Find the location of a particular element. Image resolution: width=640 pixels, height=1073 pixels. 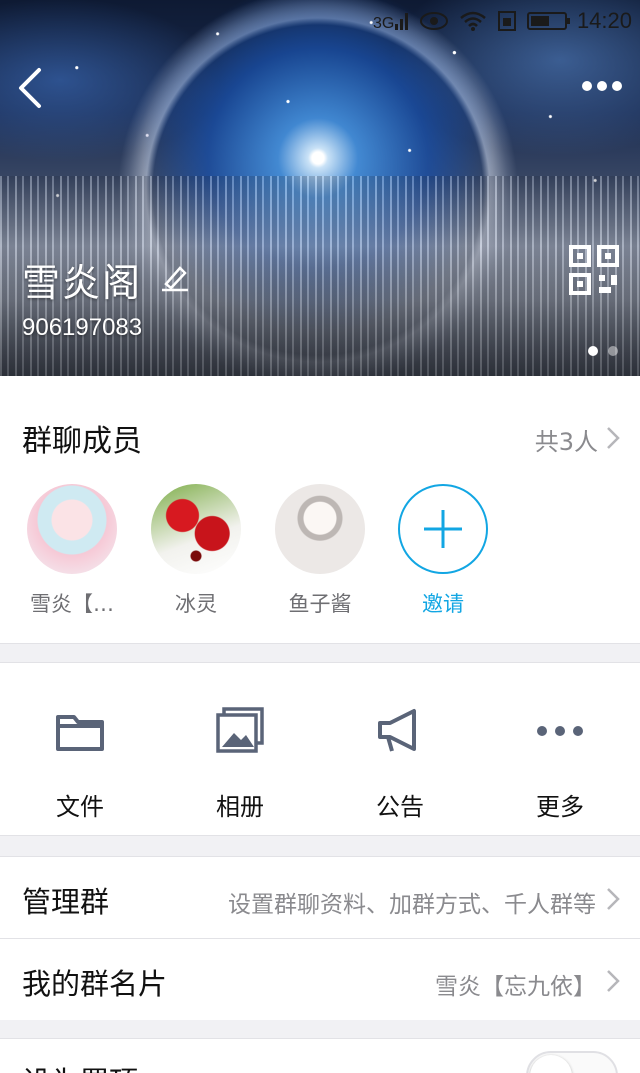

battery-icon is located at coordinates (548, 21).